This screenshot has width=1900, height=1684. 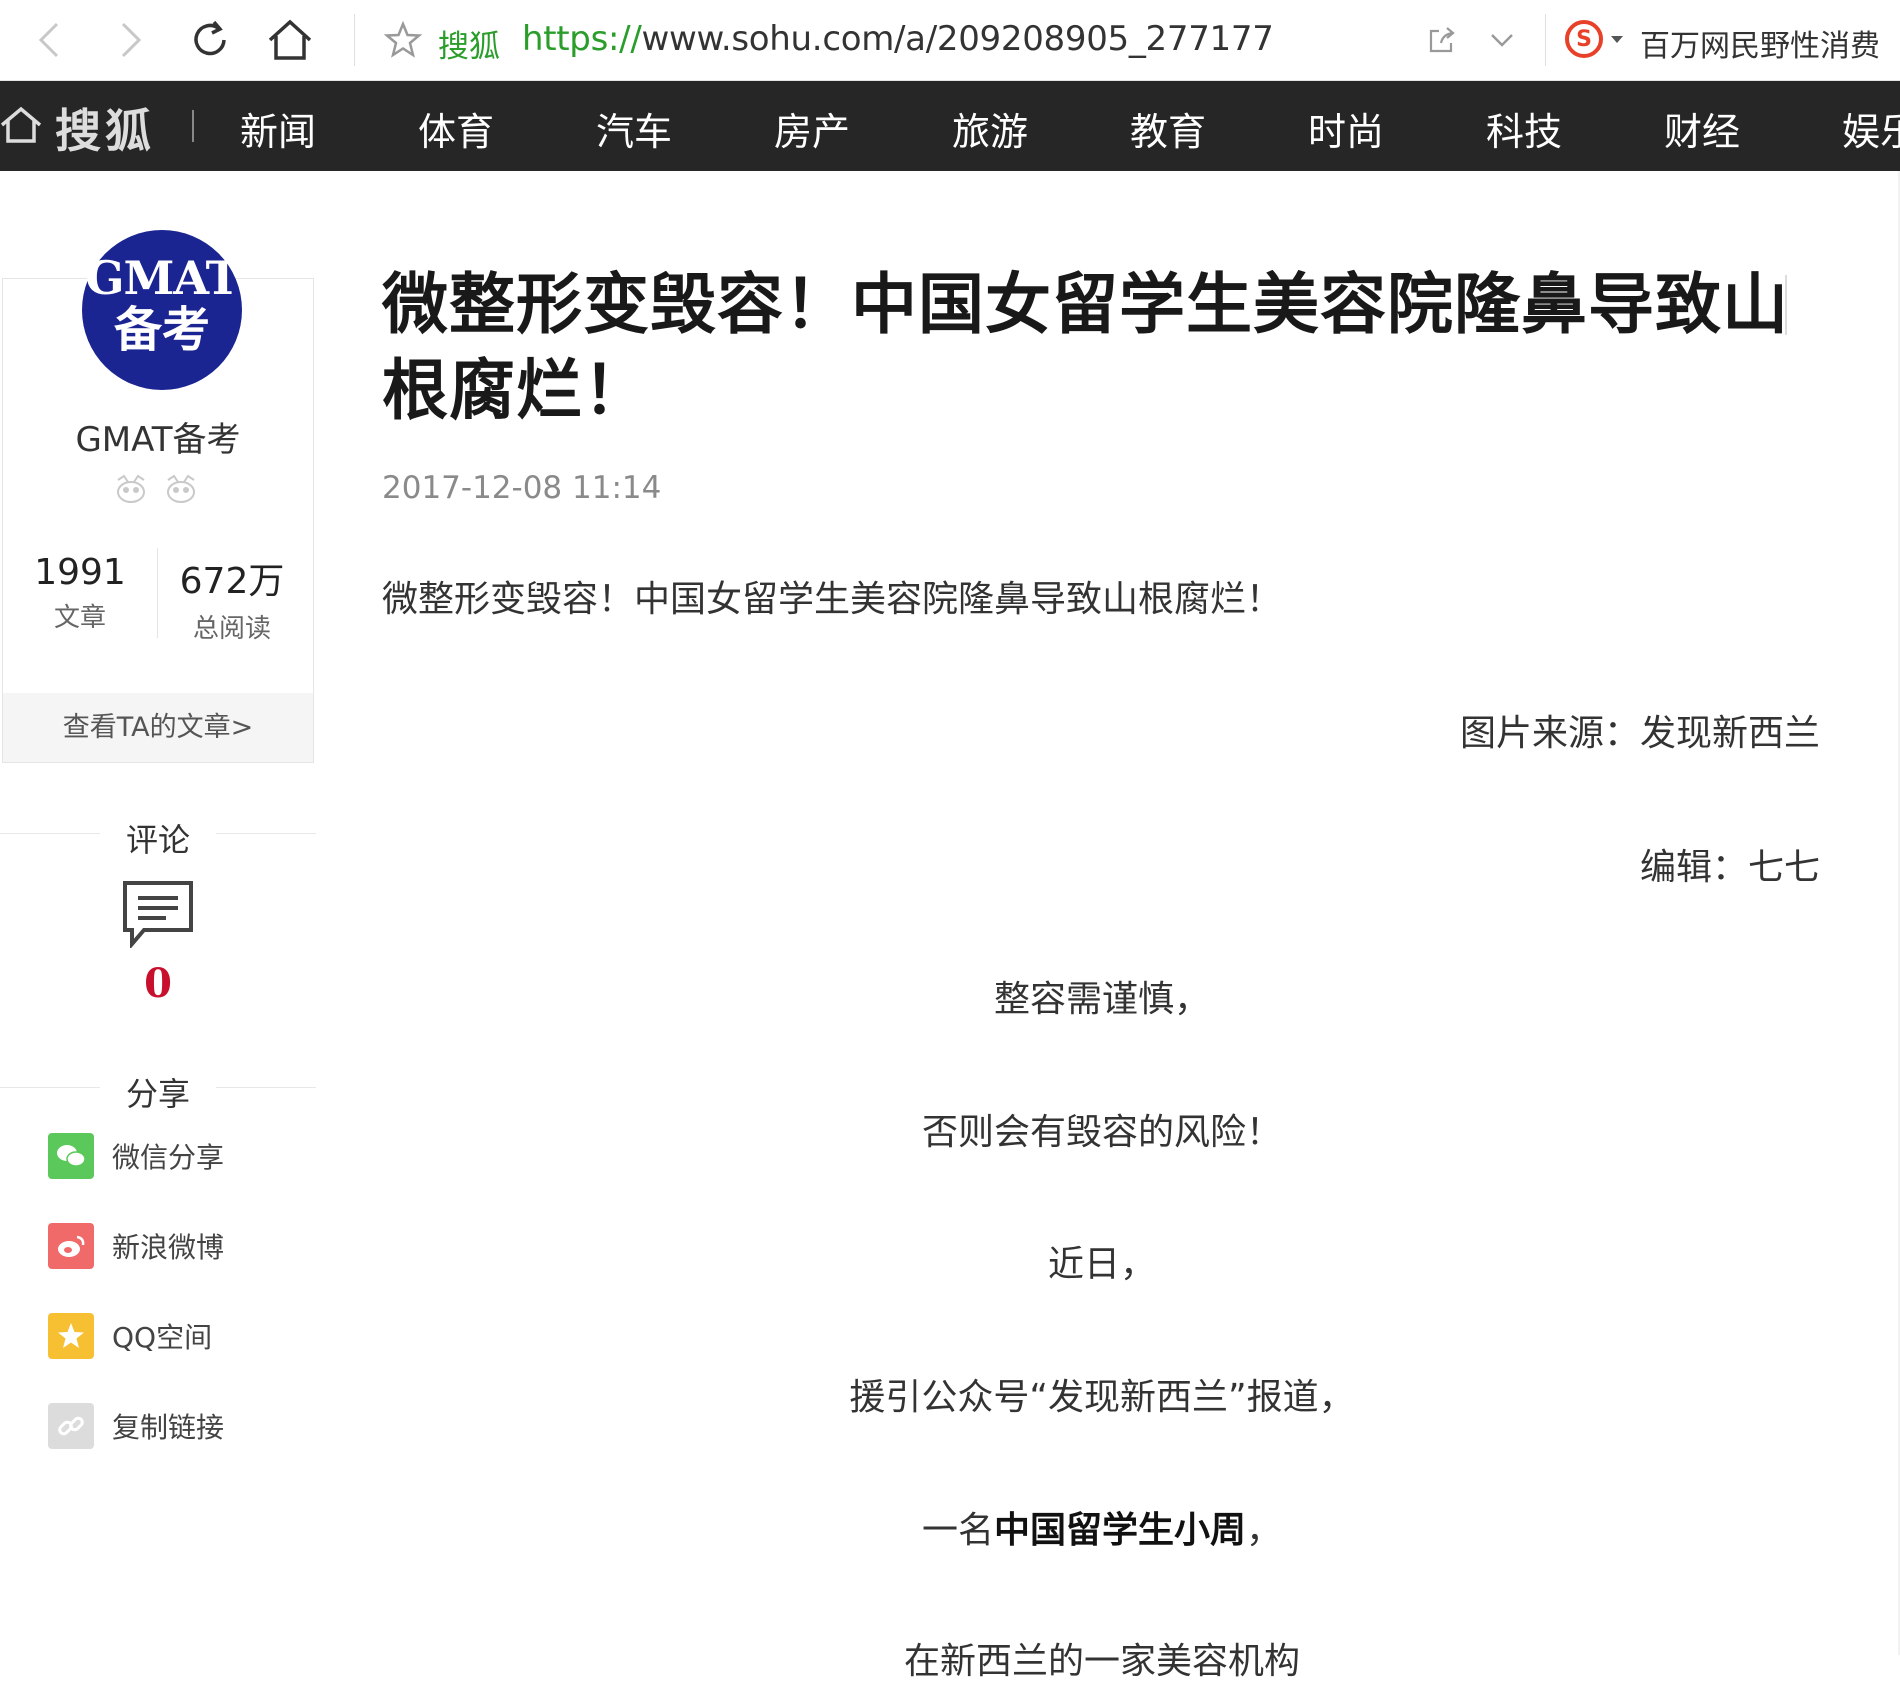 What do you see at coordinates (161, 330) in the screenshot?
I see `avatar-text-line2: 备考` at bounding box center [161, 330].